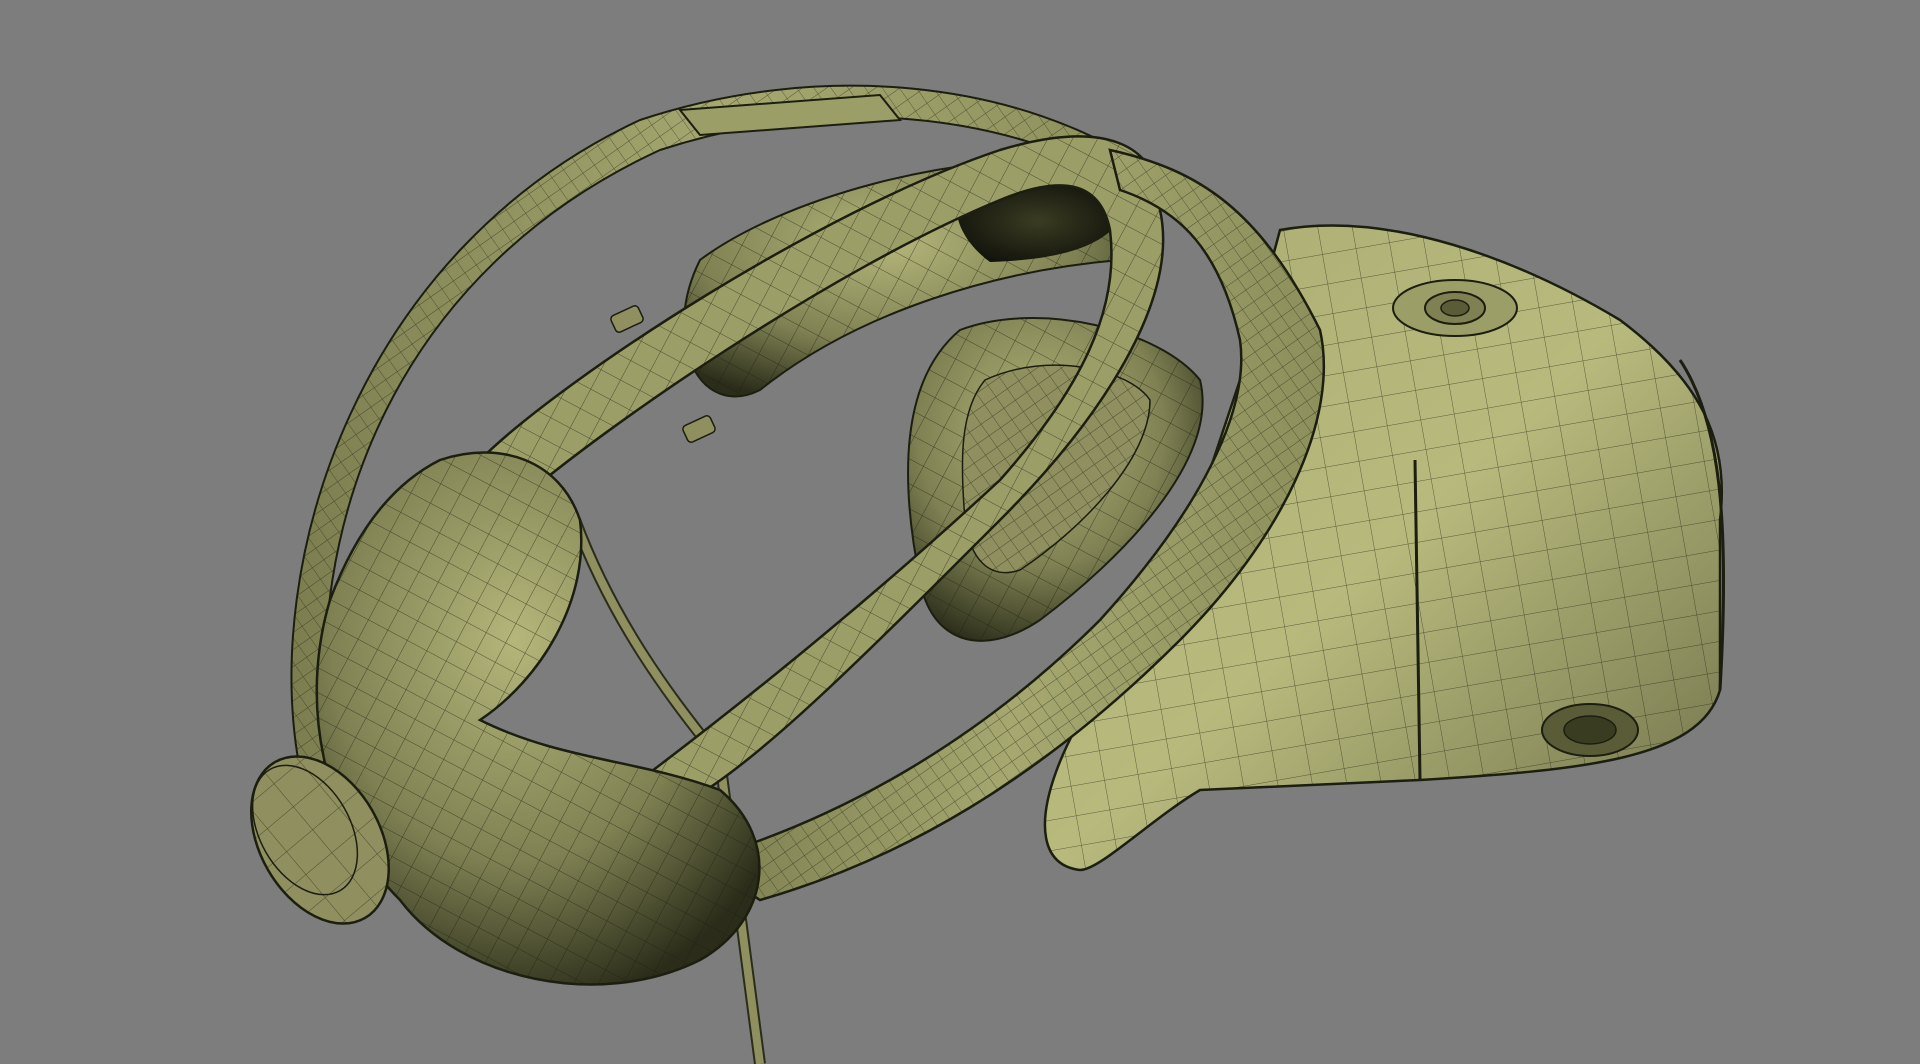 Image resolution: width=1920 pixels, height=1064 pixels. Describe the element at coordinates (1590, 730) in the screenshot. I see `side-camera-sensor-icon` at that location.